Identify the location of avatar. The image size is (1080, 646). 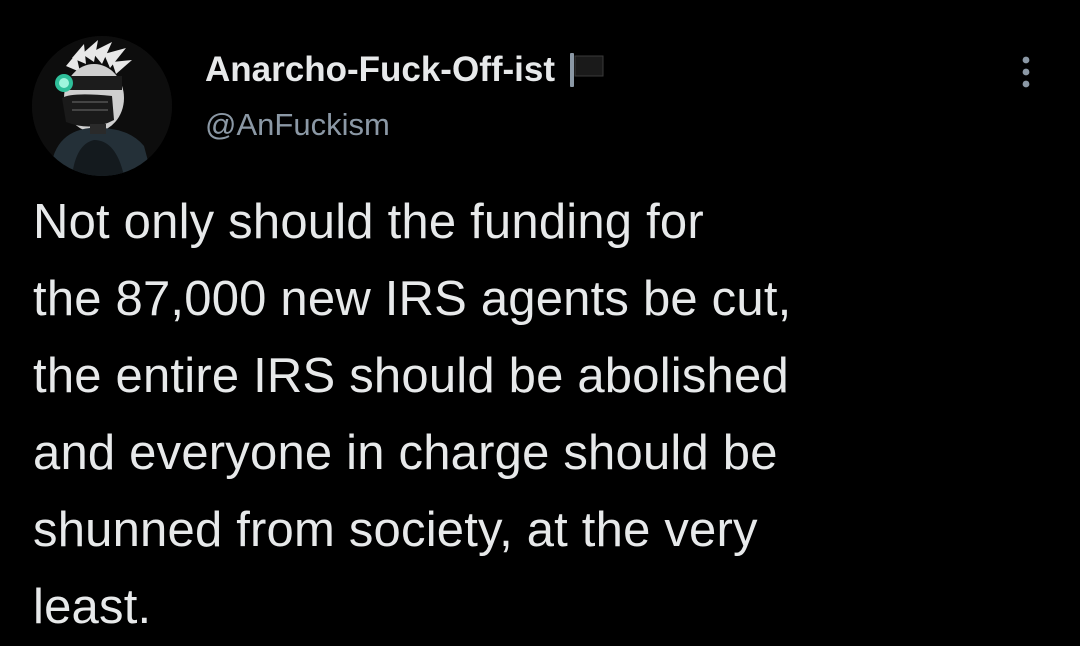
(102, 106).